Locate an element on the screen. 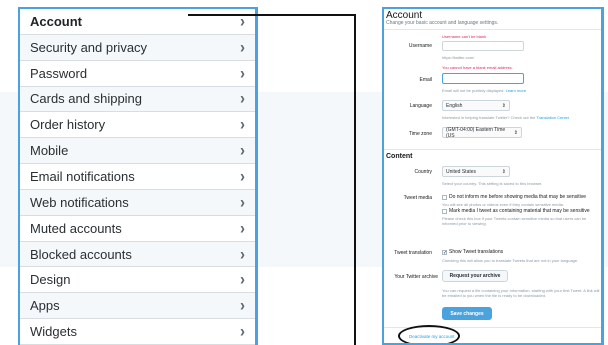 The height and width of the screenshot is (345, 608). menu-item-label: Widgets is located at coordinates (53, 332).